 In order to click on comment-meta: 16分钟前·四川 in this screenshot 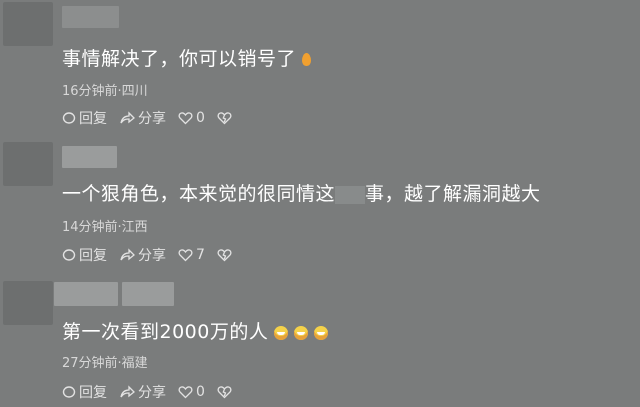, I will do `click(105, 91)`.